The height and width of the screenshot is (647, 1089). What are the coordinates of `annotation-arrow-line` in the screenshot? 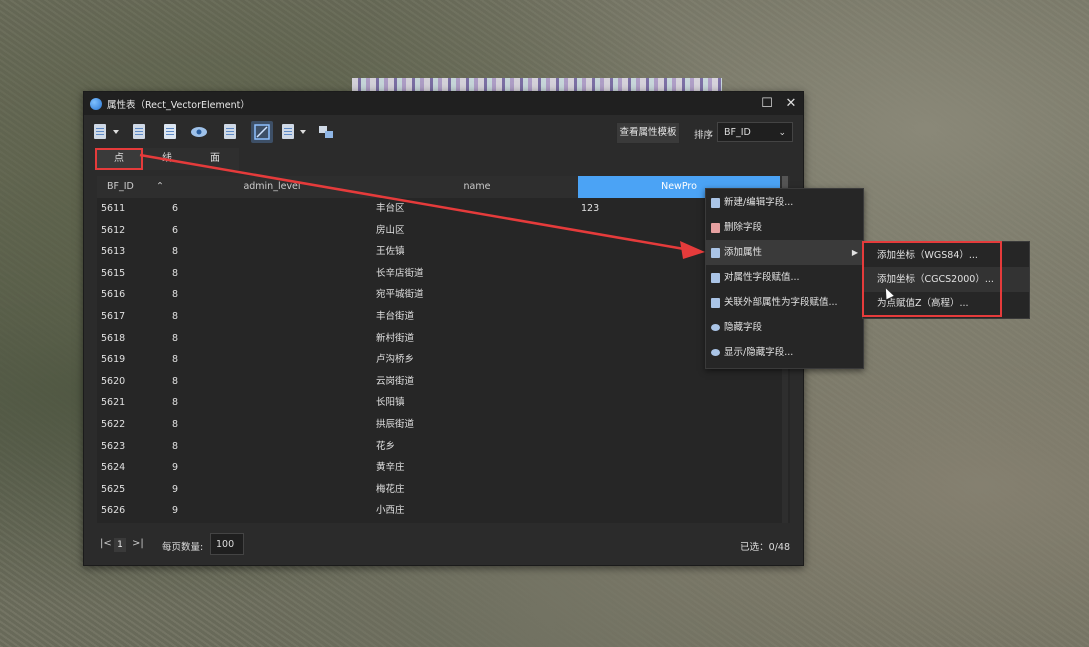 It's located at (415, 202).